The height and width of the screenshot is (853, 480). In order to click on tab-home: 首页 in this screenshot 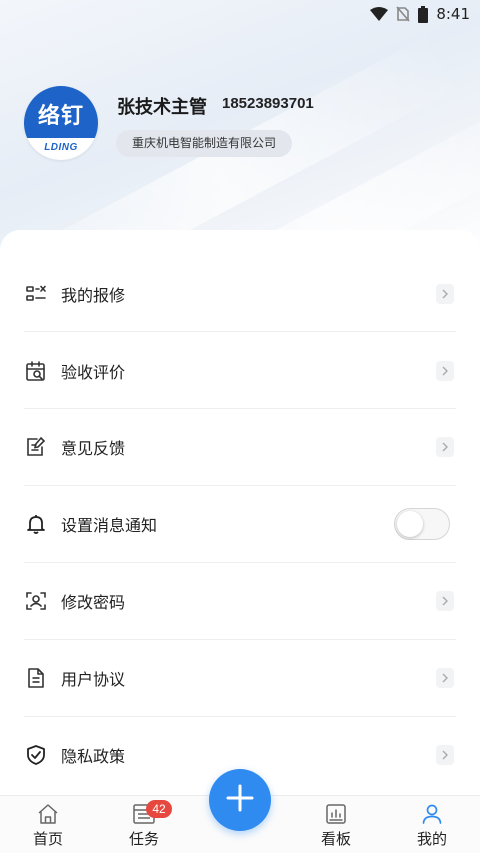, I will do `click(48, 824)`.